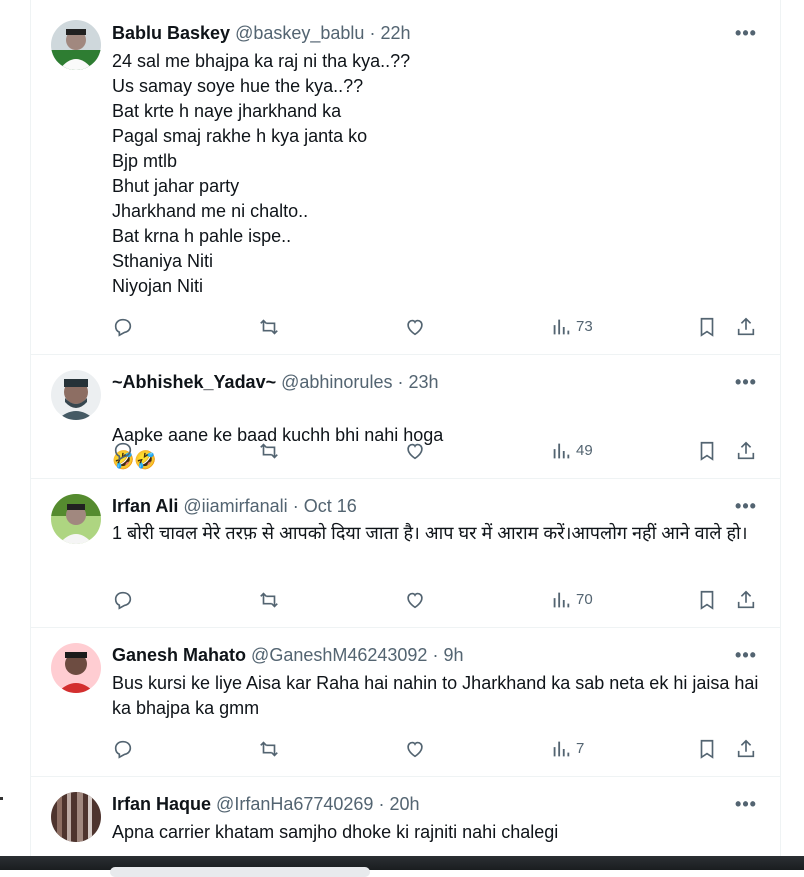 The image size is (804, 877). I want to click on page-edge-mark, so click(1, 798).